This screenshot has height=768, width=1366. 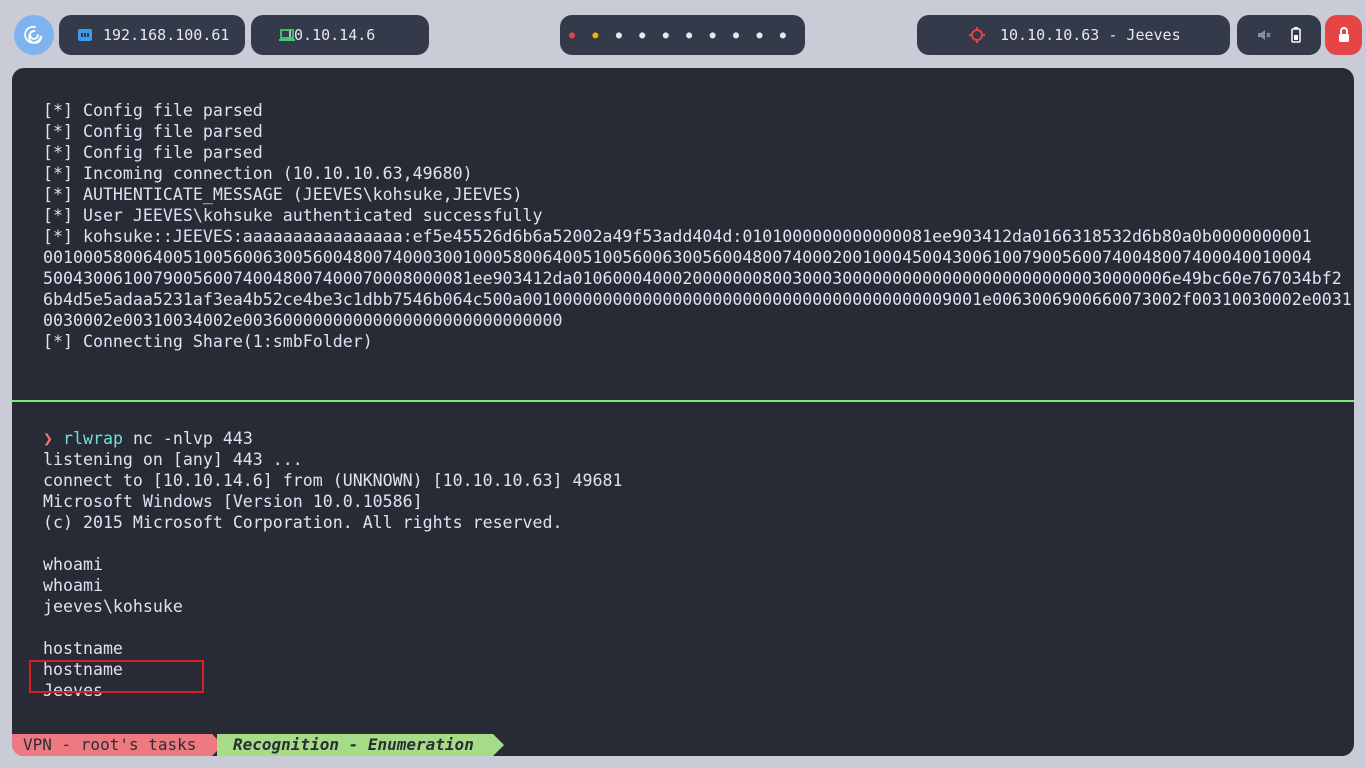 What do you see at coordinates (208, 341) in the screenshot?
I see `output-line: [*] Connecting Share(1:smbFolder)` at bounding box center [208, 341].